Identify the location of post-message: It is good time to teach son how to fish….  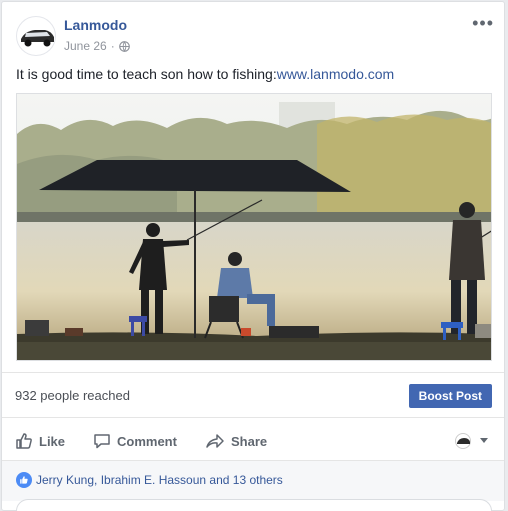
(255, 74).